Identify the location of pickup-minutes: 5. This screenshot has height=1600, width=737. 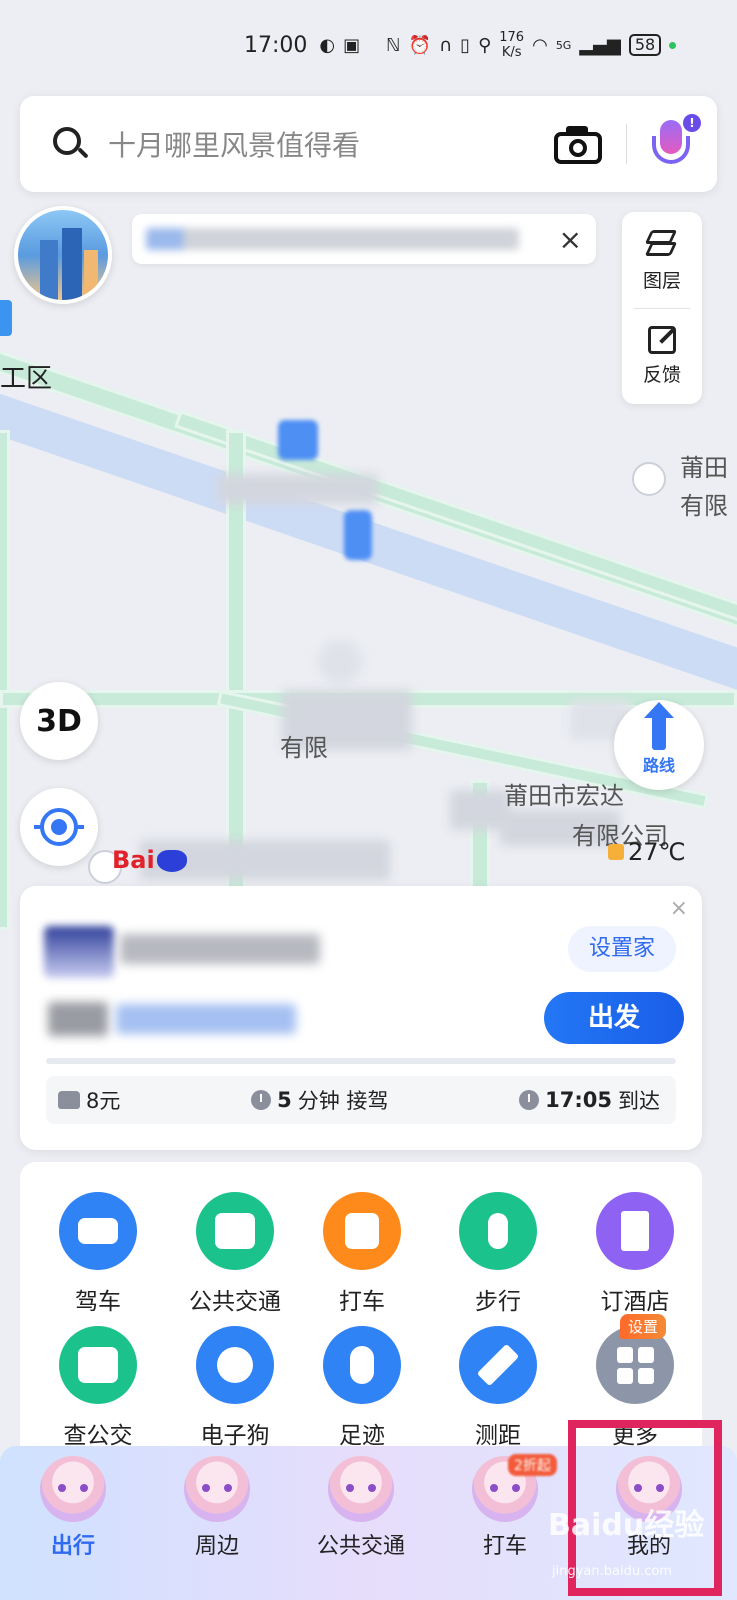
(284, 1100).